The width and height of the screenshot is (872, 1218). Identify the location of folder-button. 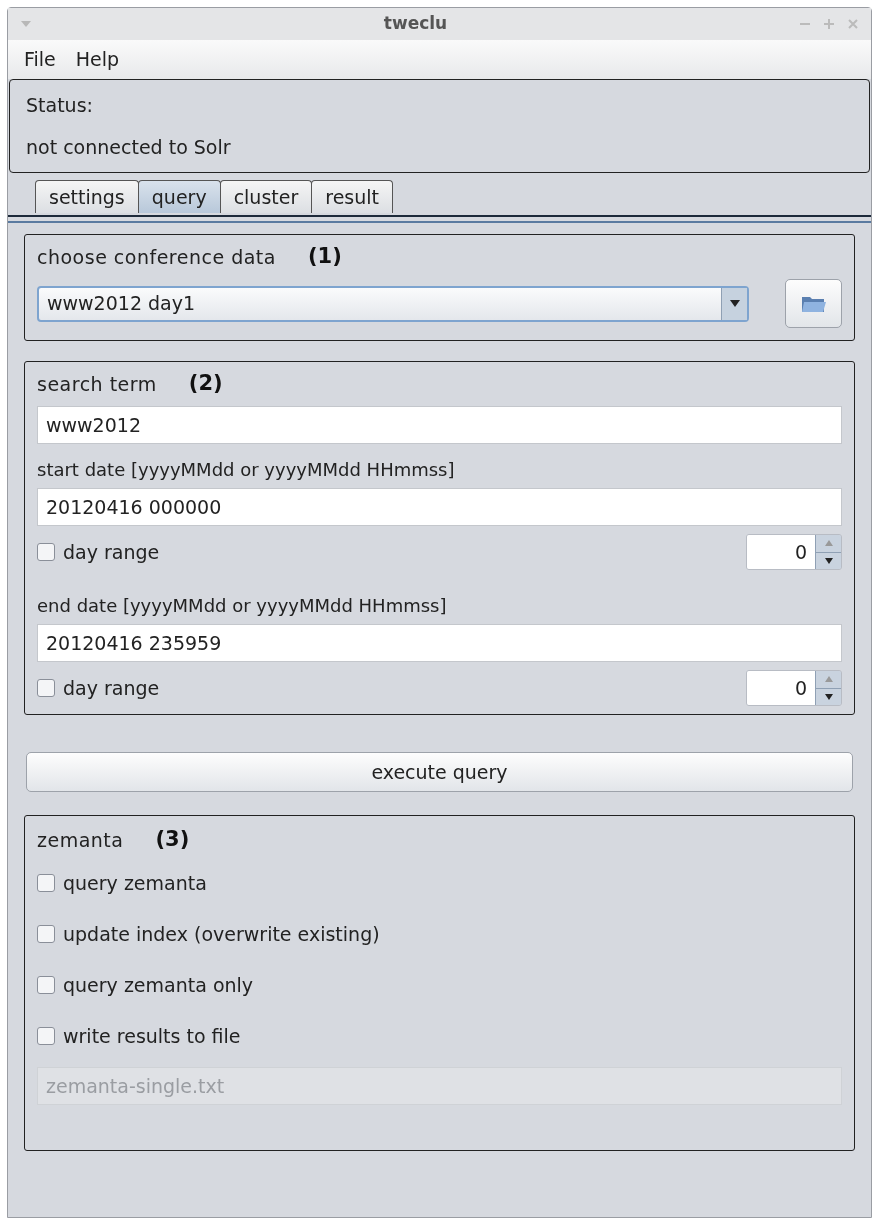
(813, 303).